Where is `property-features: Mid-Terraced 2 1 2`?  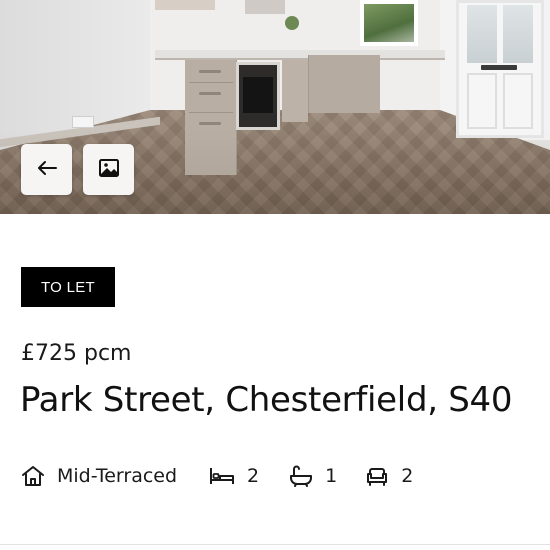
property-features: Mid-Terraced 2 1 2 is located at coordinates (217, 476).